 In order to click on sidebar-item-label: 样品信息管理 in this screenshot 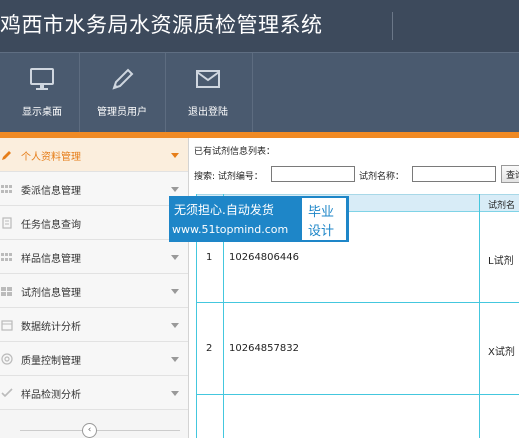, I will do `click(51, 259)`.